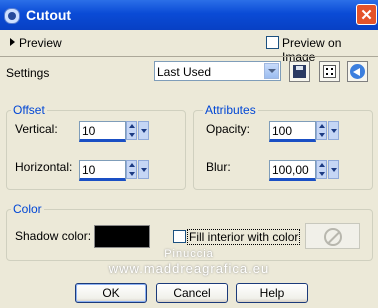  What do you see at coordinates (44, 167) in the screenshot?
I see `horizontal-label: Horizontal:` at bounding box center [44, 167].